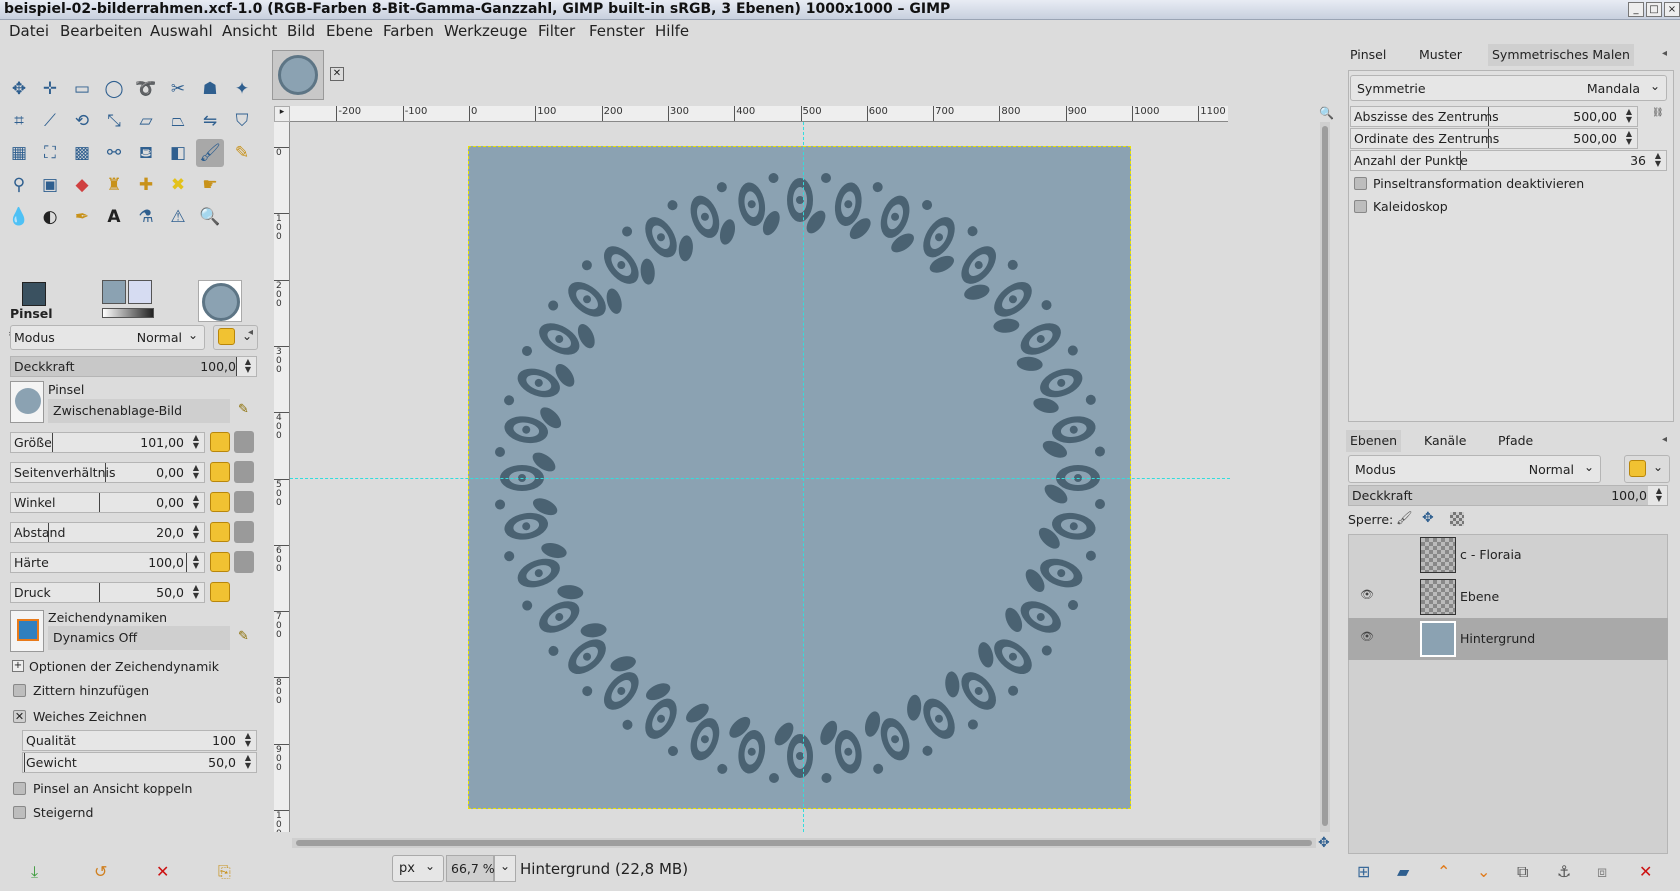 This screenshot has height=891, width=1680. I want to click on delete-options-icon: ✕, so click(162, 871).